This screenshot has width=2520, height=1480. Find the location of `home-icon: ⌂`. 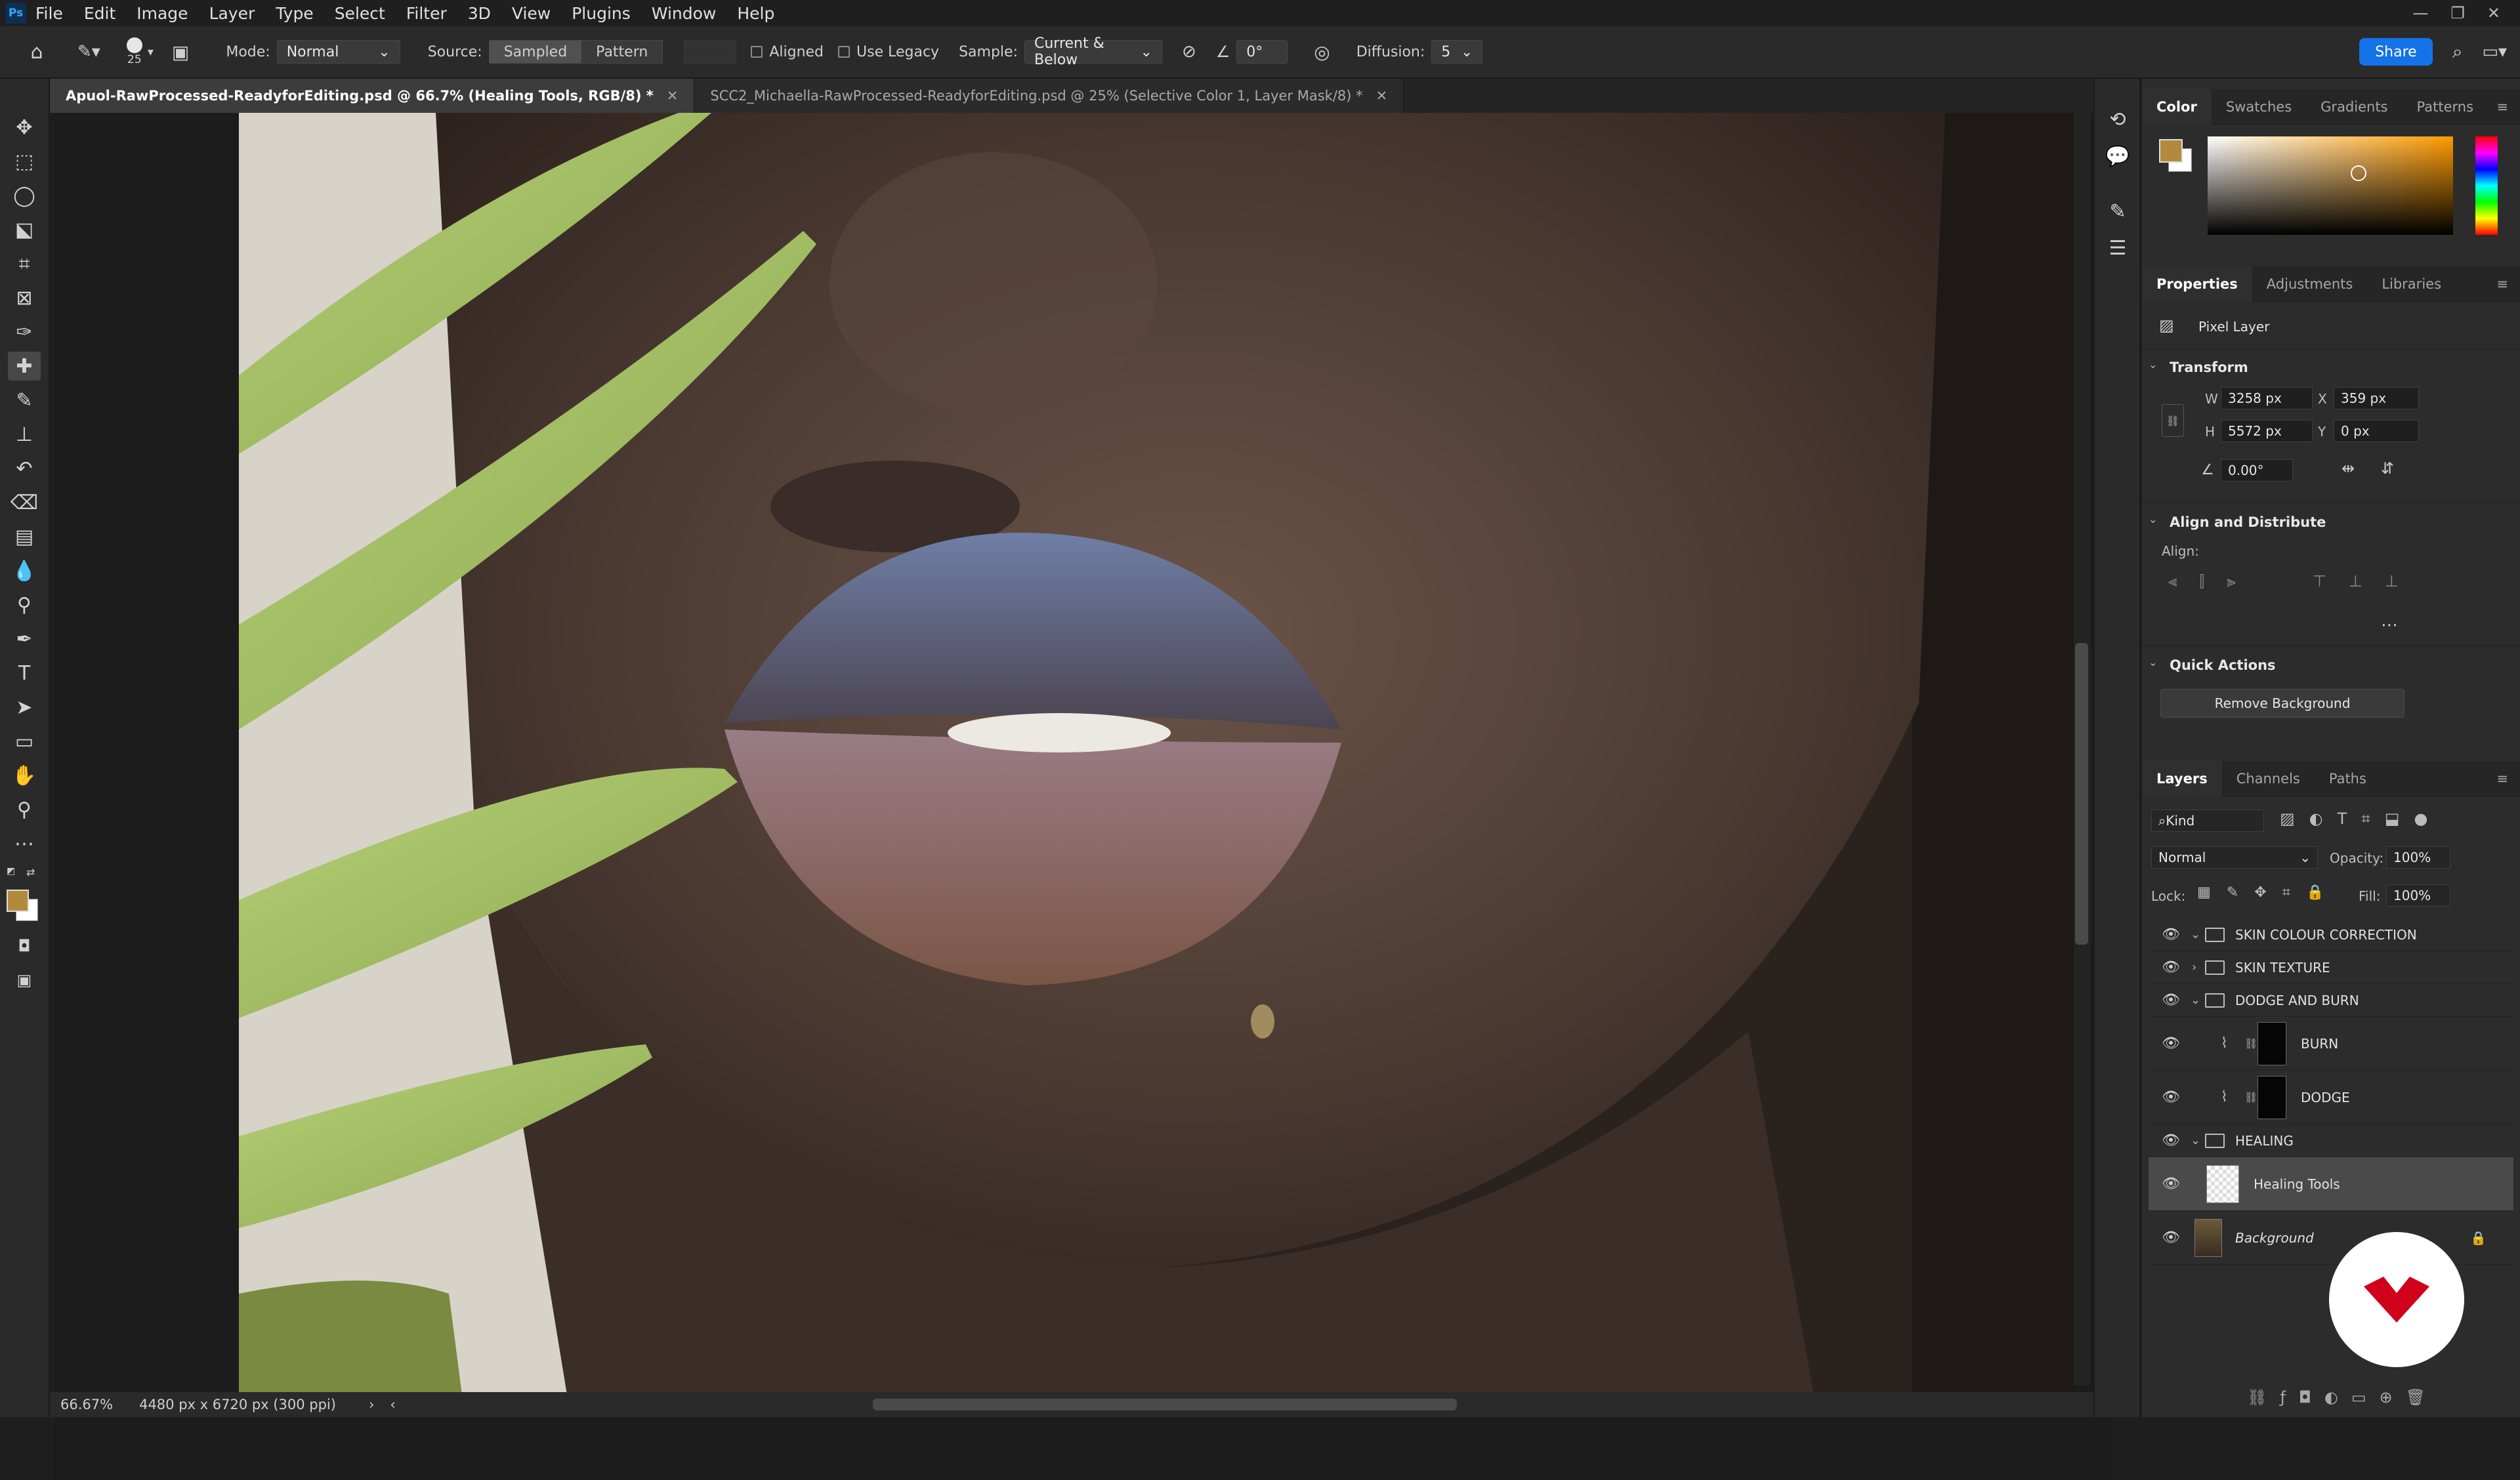

home-icon: ⌂ is located at coordinates (36, 52).